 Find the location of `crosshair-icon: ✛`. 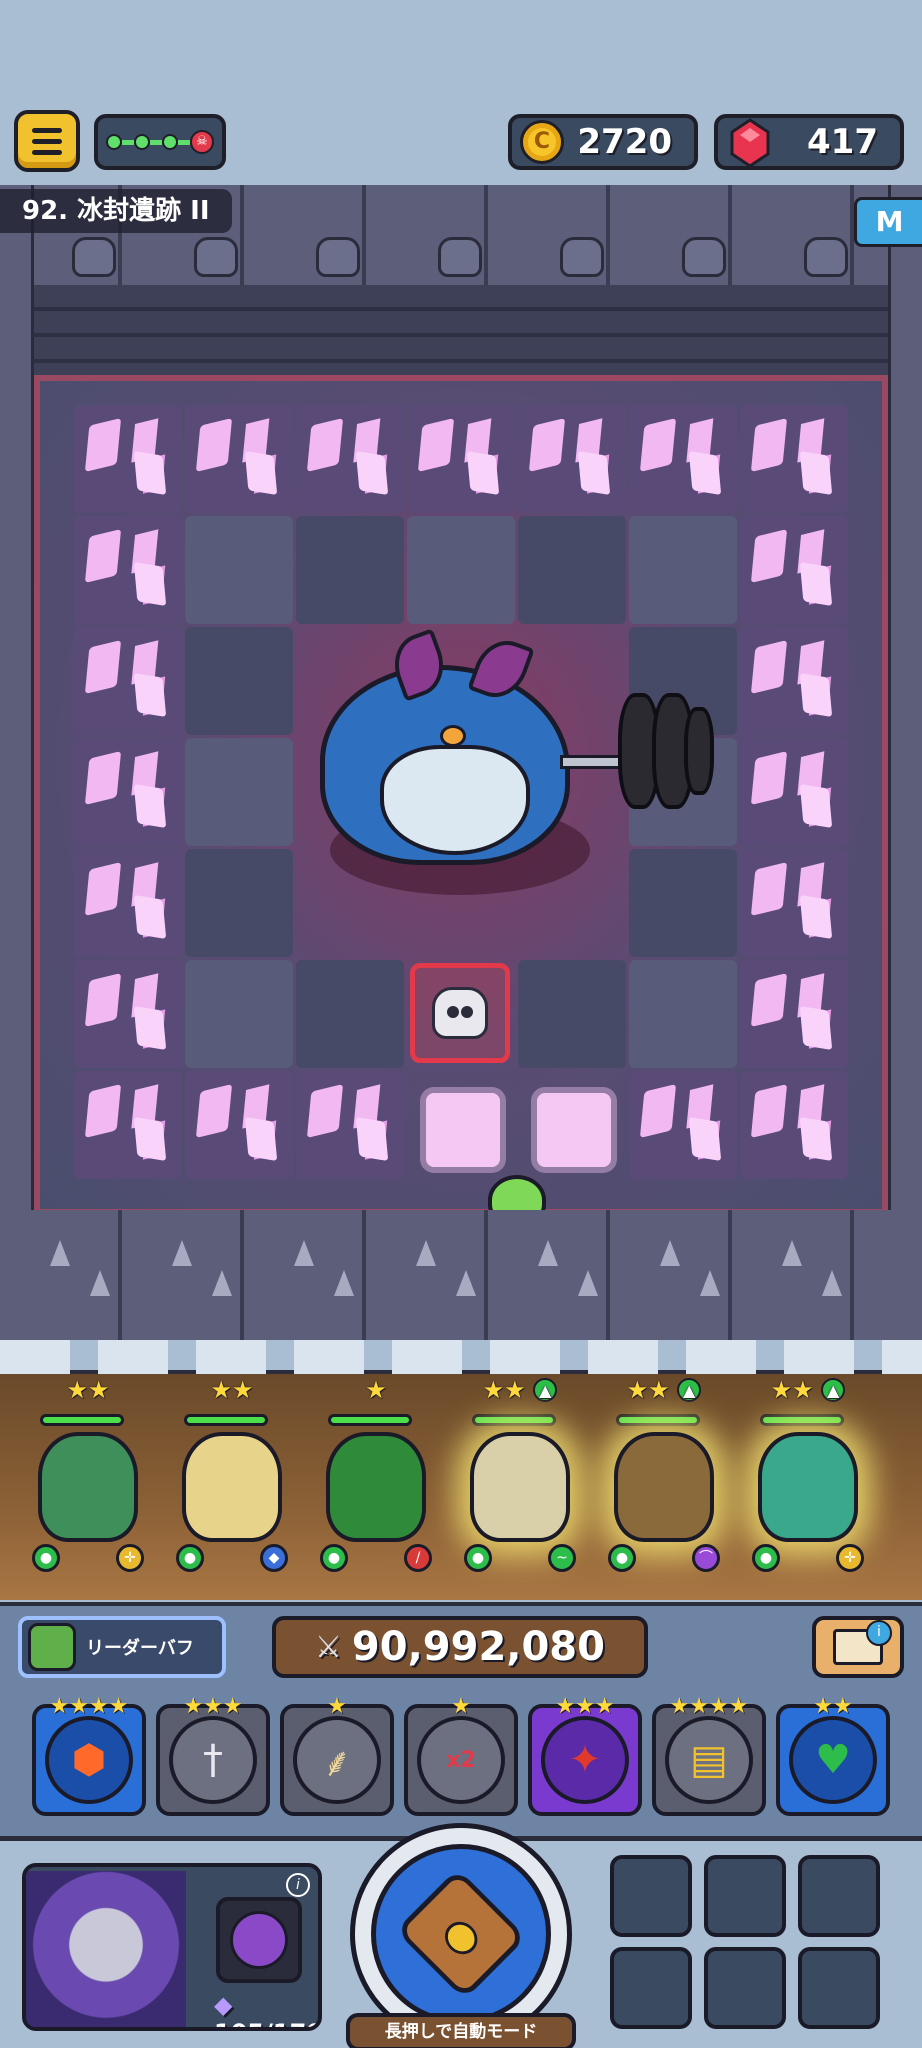

crosshair-icon: ✛ is located at coordinates (130, 1558).